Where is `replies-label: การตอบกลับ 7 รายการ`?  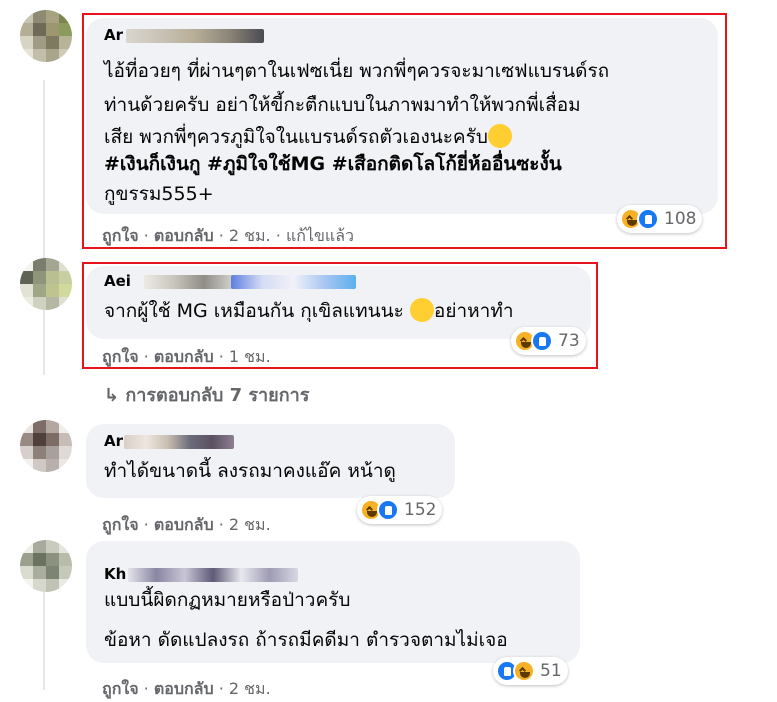
replies-label: การตอบกลับ 7 รายการ is located at coordinates (217, 395).